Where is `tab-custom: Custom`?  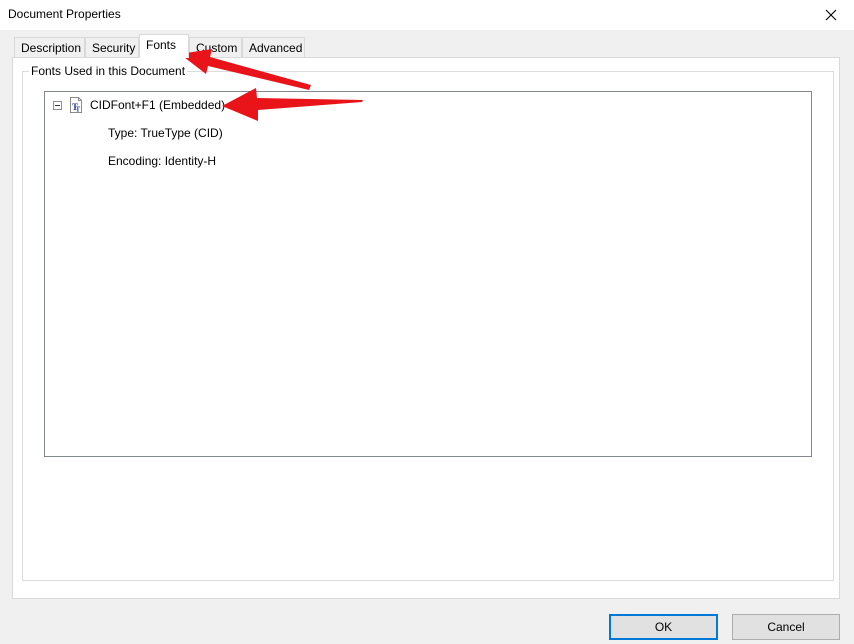
tab-custom: Custom is located at coordinates (215, 47).